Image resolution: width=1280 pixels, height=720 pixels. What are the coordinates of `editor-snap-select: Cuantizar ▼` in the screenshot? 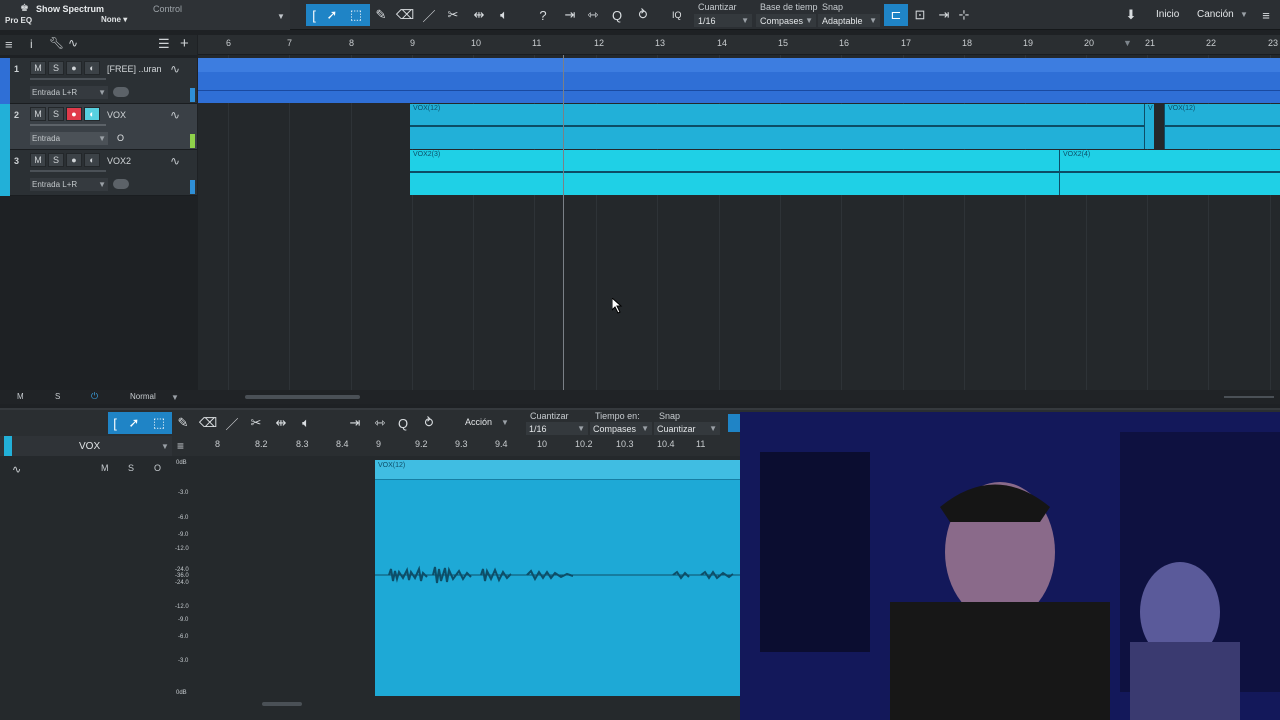 It's located at (687, 428).